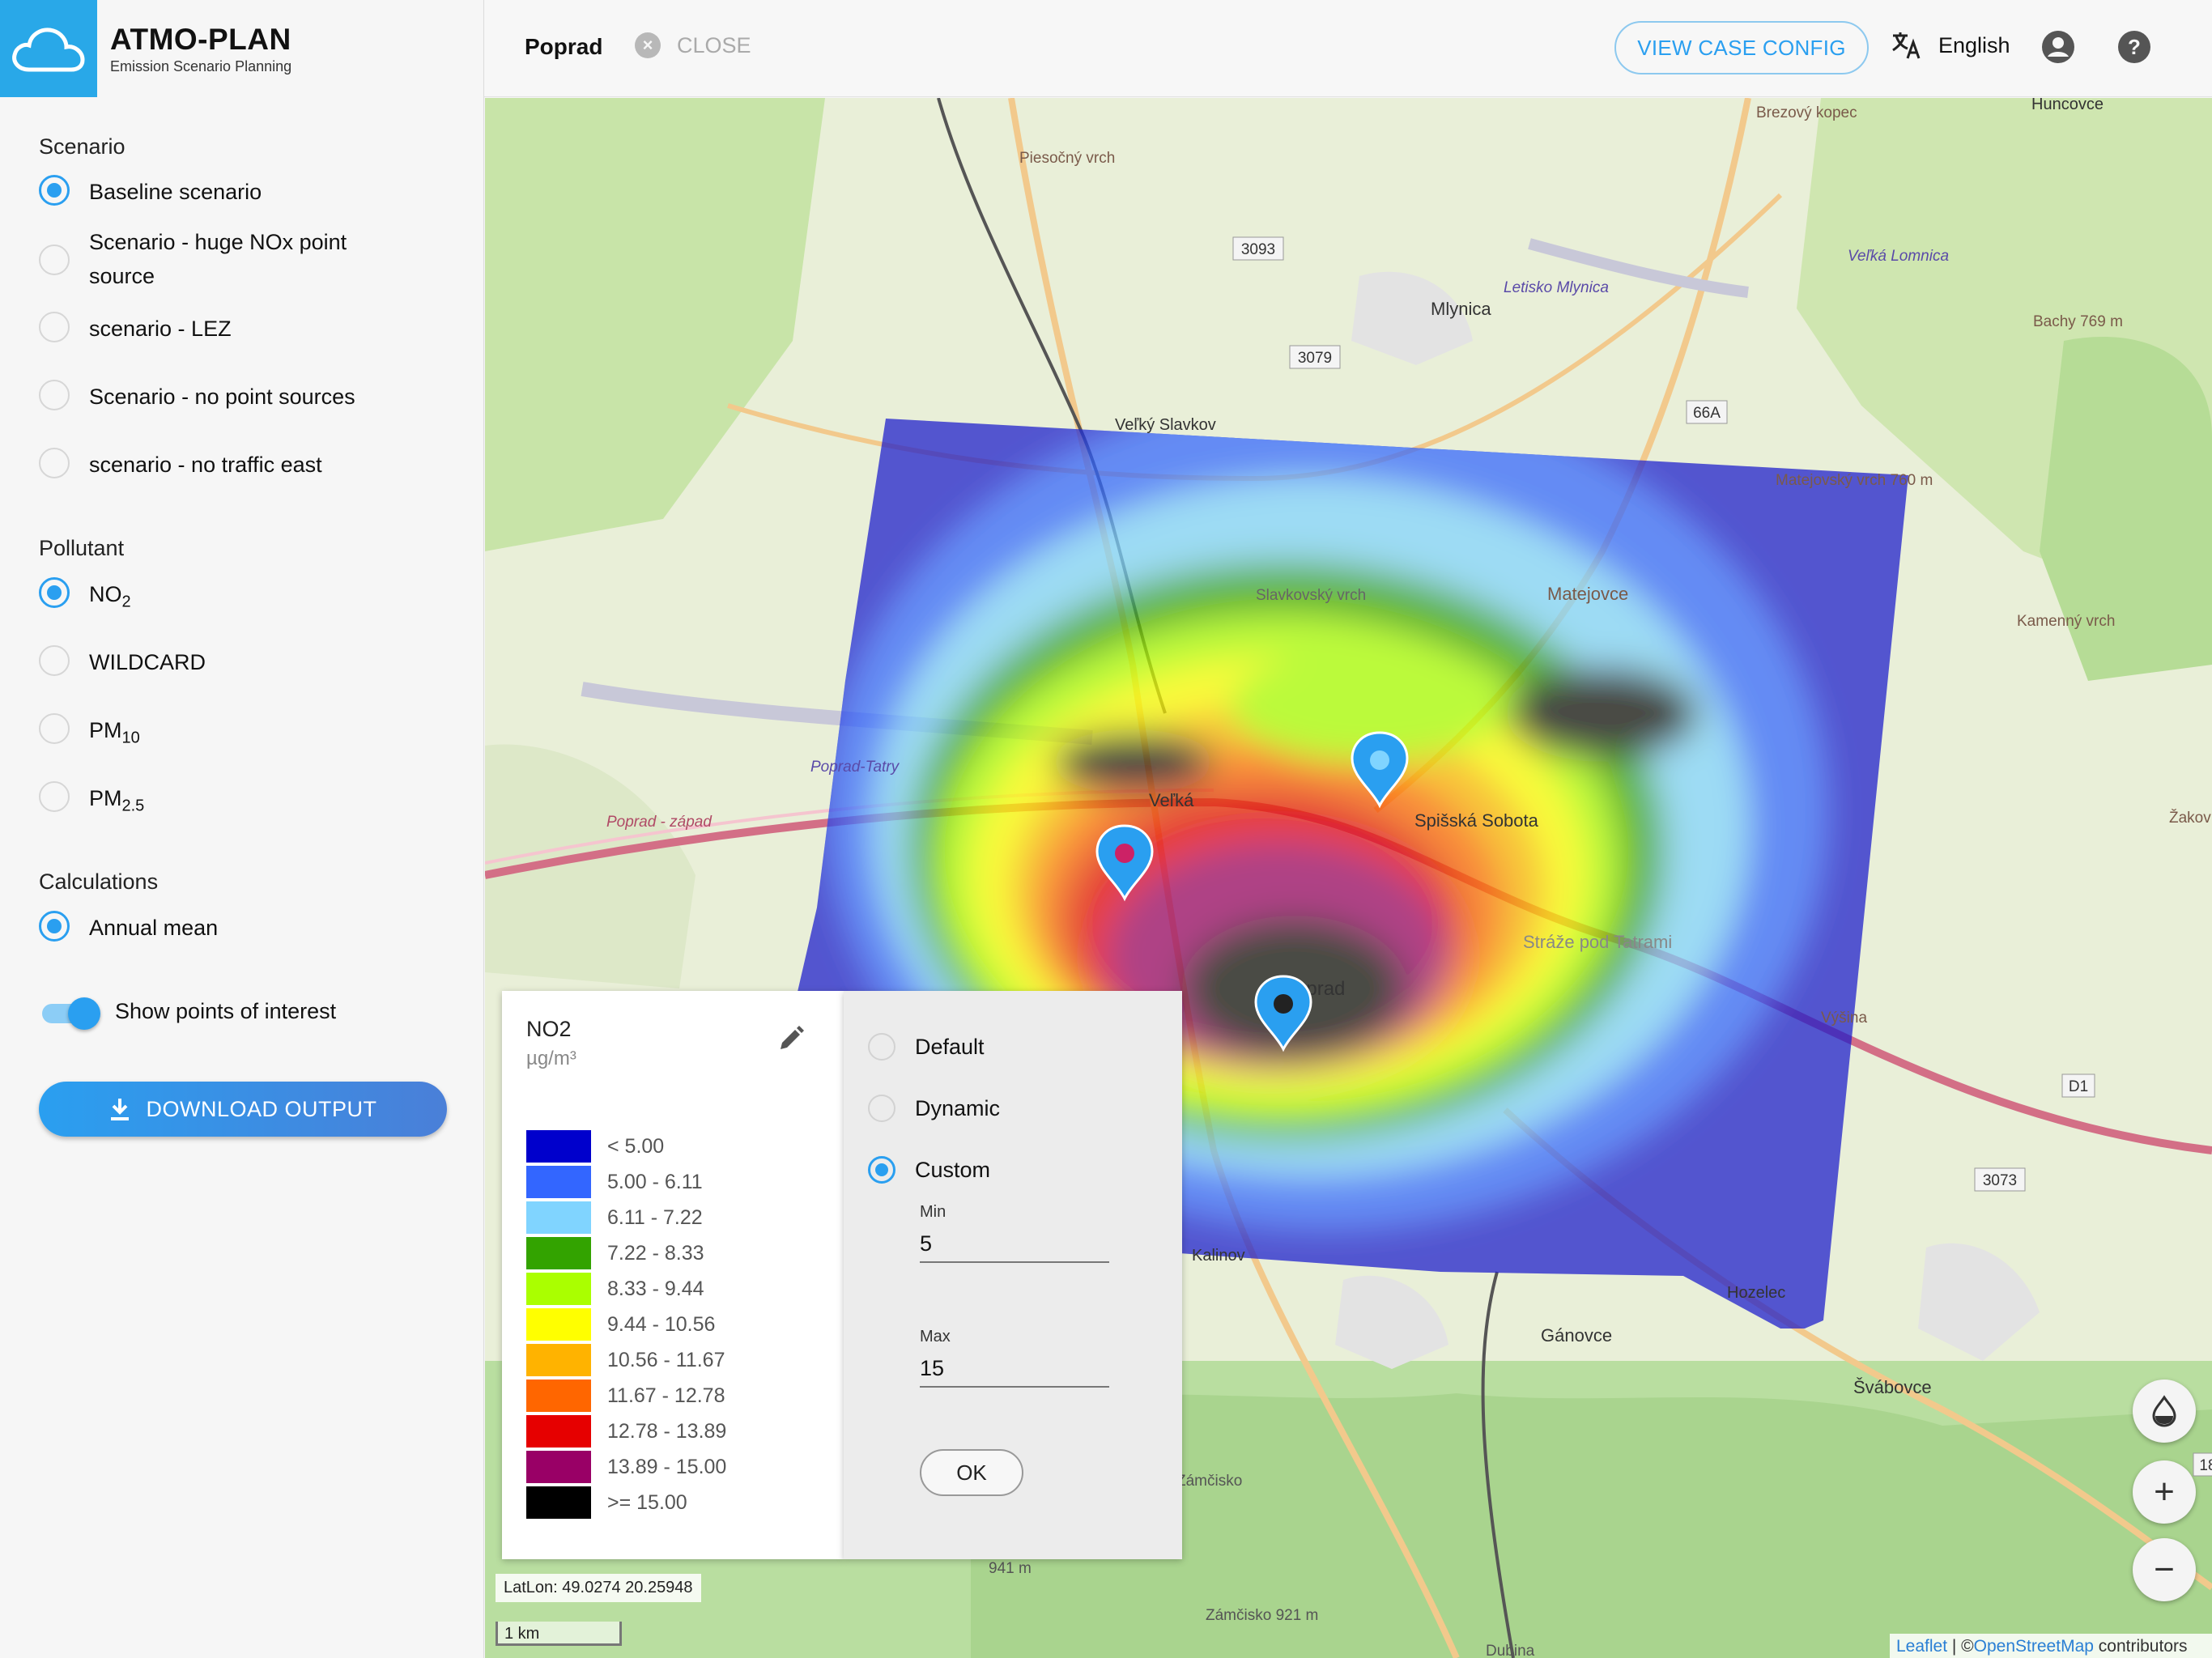 The height and width of the screenshot is (1658, 2212). Describe the element at coordinates (2078, 321) in the screenshot. I see `map-label-bachy: Bachy 769 m` at that location.